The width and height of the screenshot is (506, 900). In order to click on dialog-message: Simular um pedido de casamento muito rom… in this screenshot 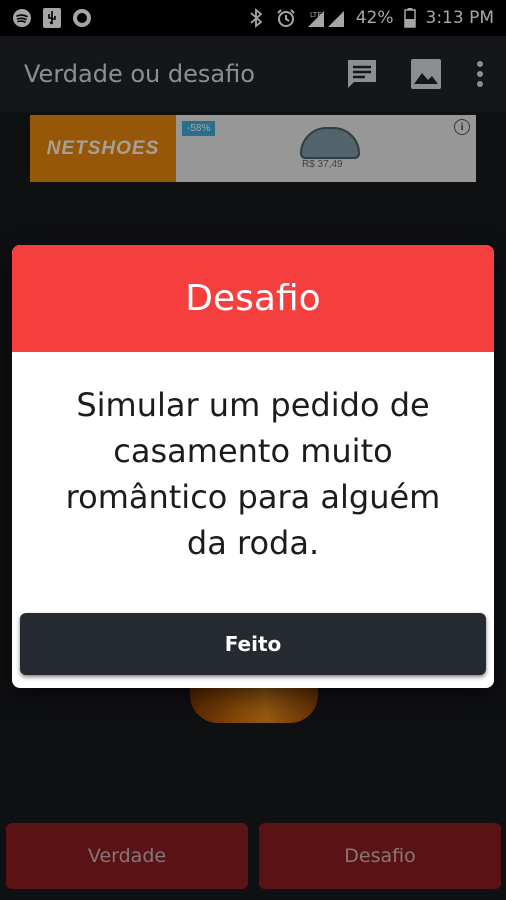, I will do `click(253, 474)`.